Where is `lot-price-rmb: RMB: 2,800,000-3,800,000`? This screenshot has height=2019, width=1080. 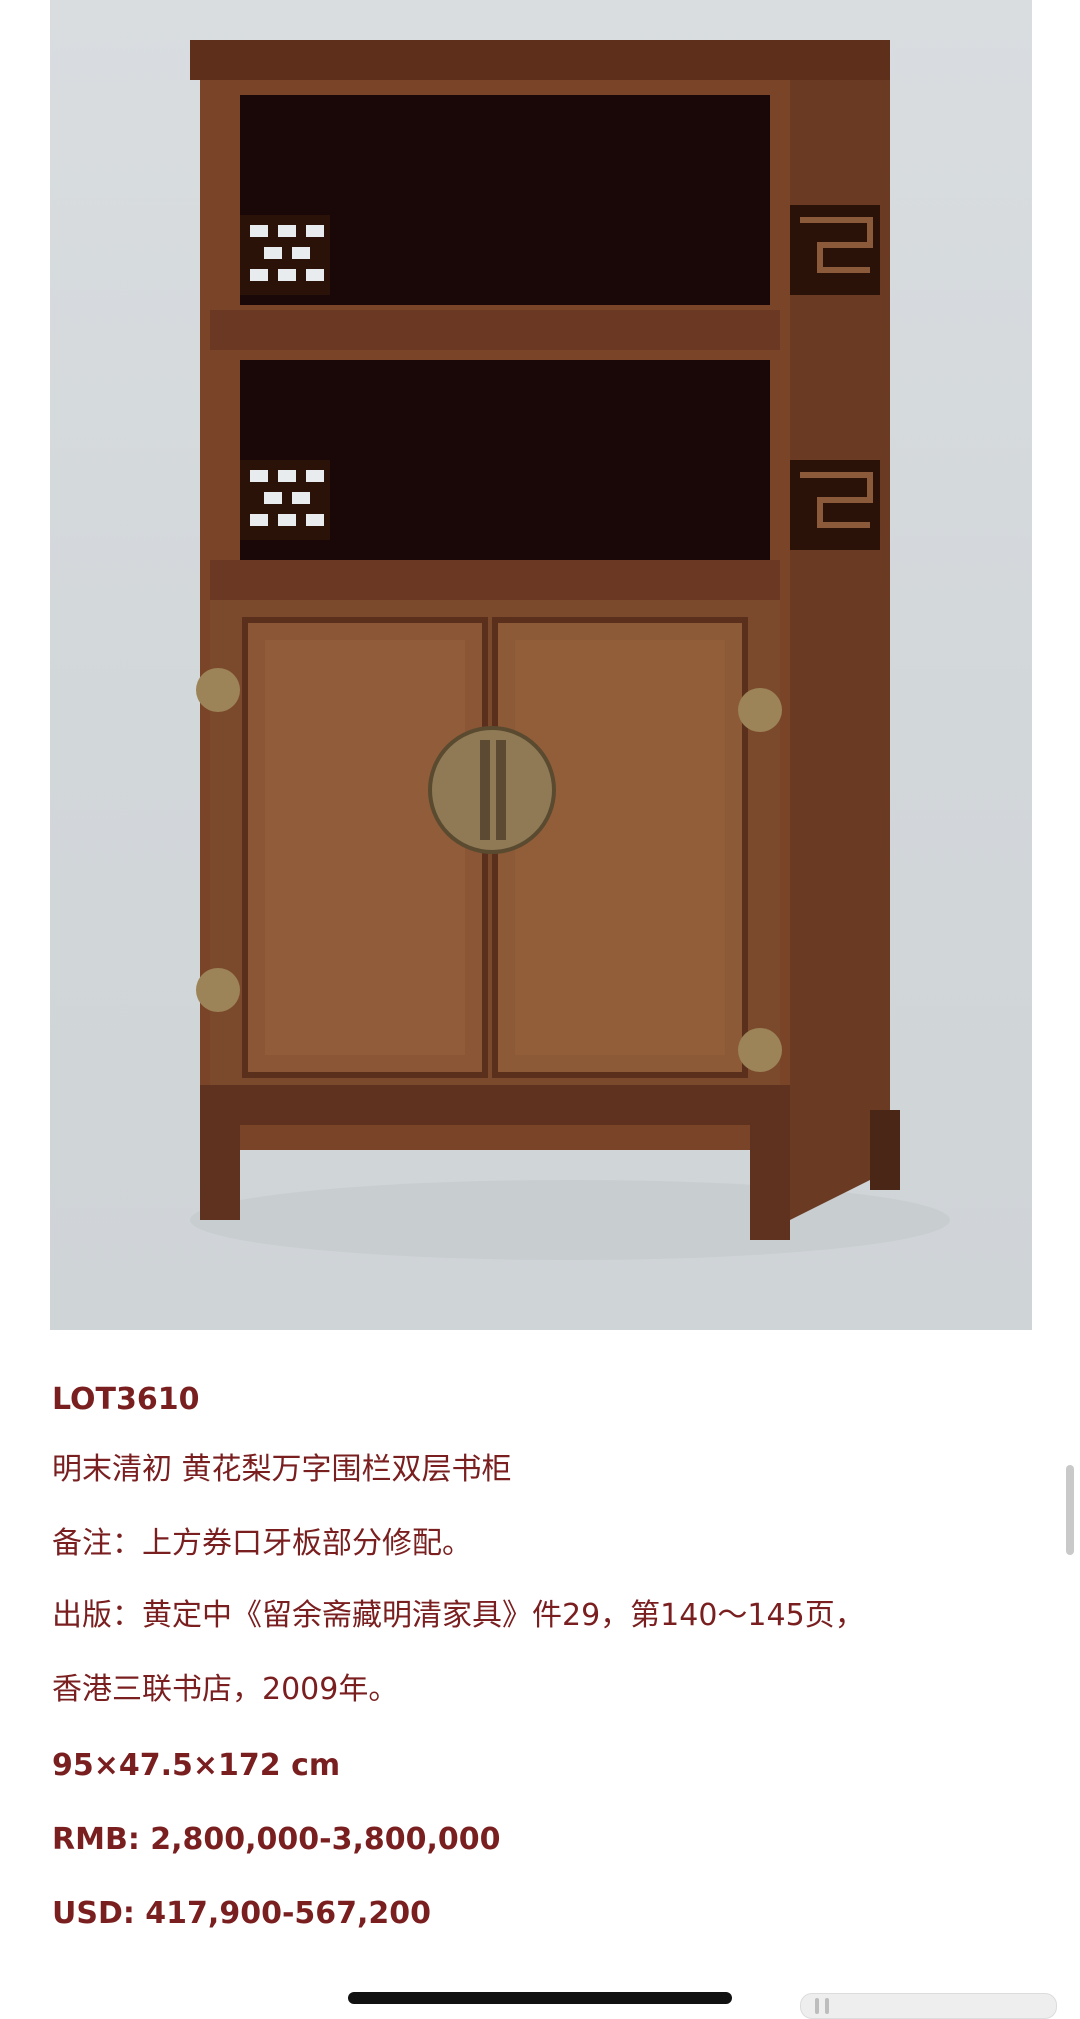 lot-price-rmb: RMB: 2,800,000-3,800,000 is located at coordinates (276, 1839).